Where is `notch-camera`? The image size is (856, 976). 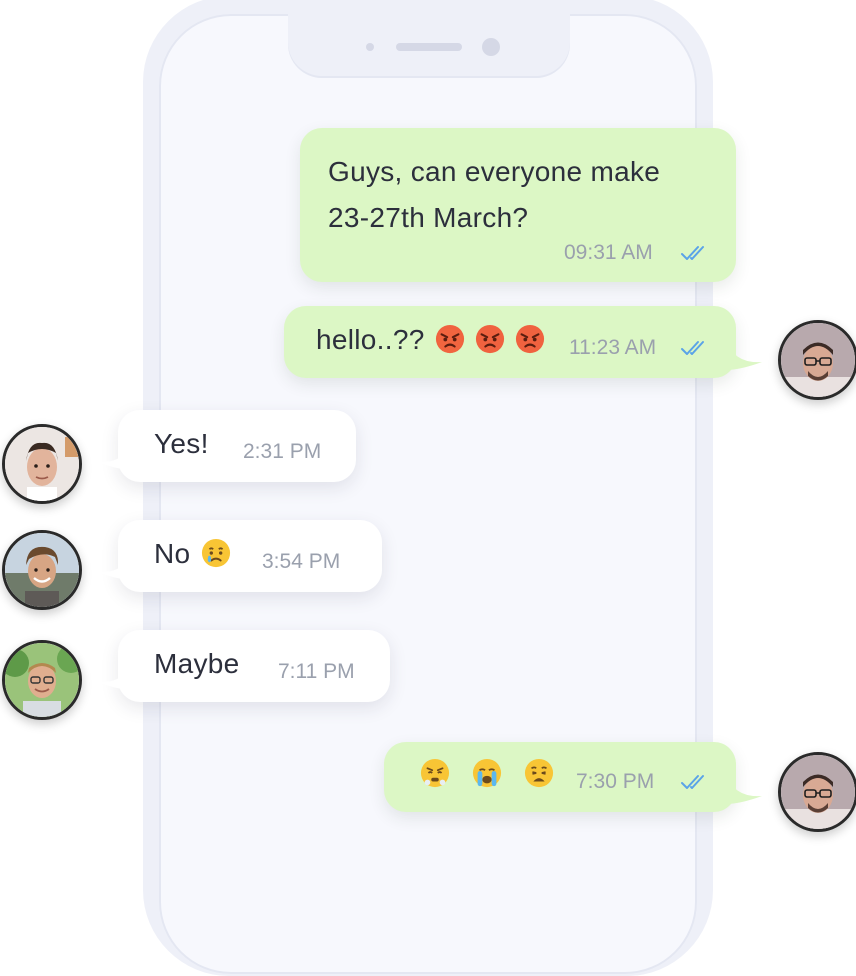 notch-camera is located at coordinates (491, 47).